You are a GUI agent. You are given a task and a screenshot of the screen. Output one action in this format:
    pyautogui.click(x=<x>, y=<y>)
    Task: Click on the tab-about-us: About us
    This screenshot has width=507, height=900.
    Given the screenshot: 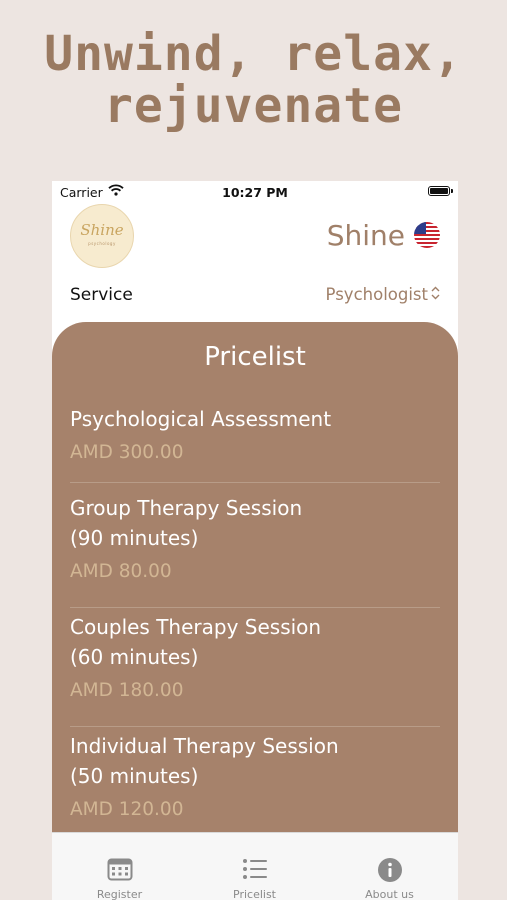 What is the action you would take?
    pyautogui.click(x=389, y=866)
    